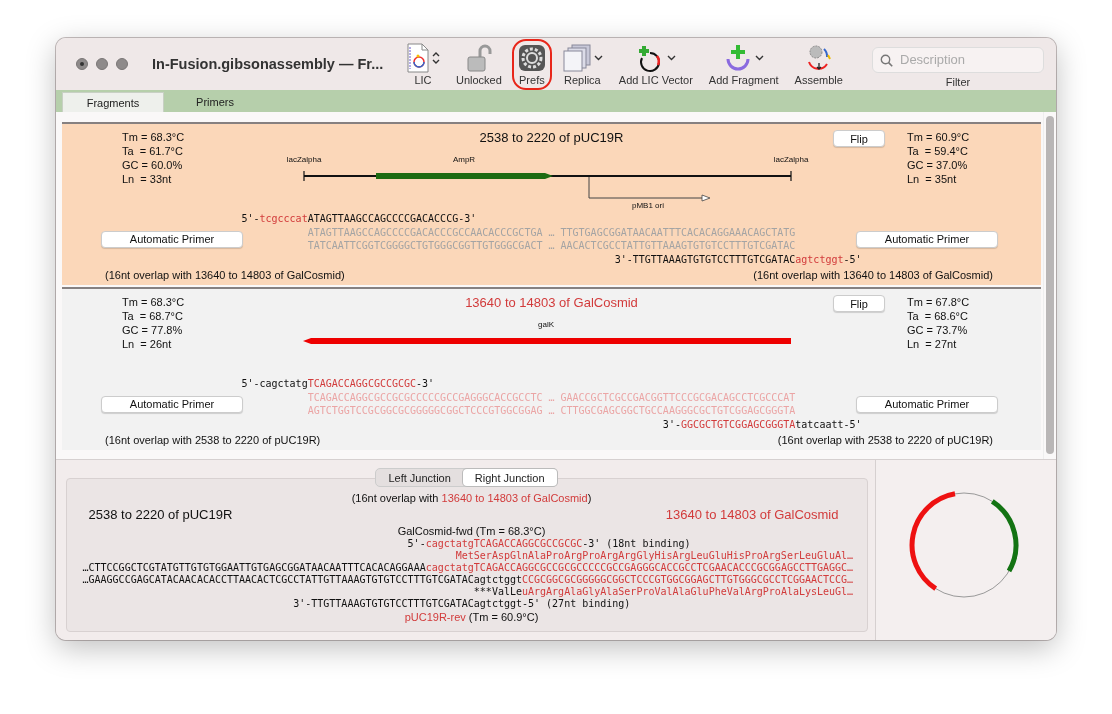  I want to click on strand-sequence: TCAGACCAGGCGCCGCGCCCCCGCCGAGGGCACCGCCTC … GAACCGCTCGCCGACGGTTCCCGCGACAGCCTCGCCCAT, so click(551, 397).